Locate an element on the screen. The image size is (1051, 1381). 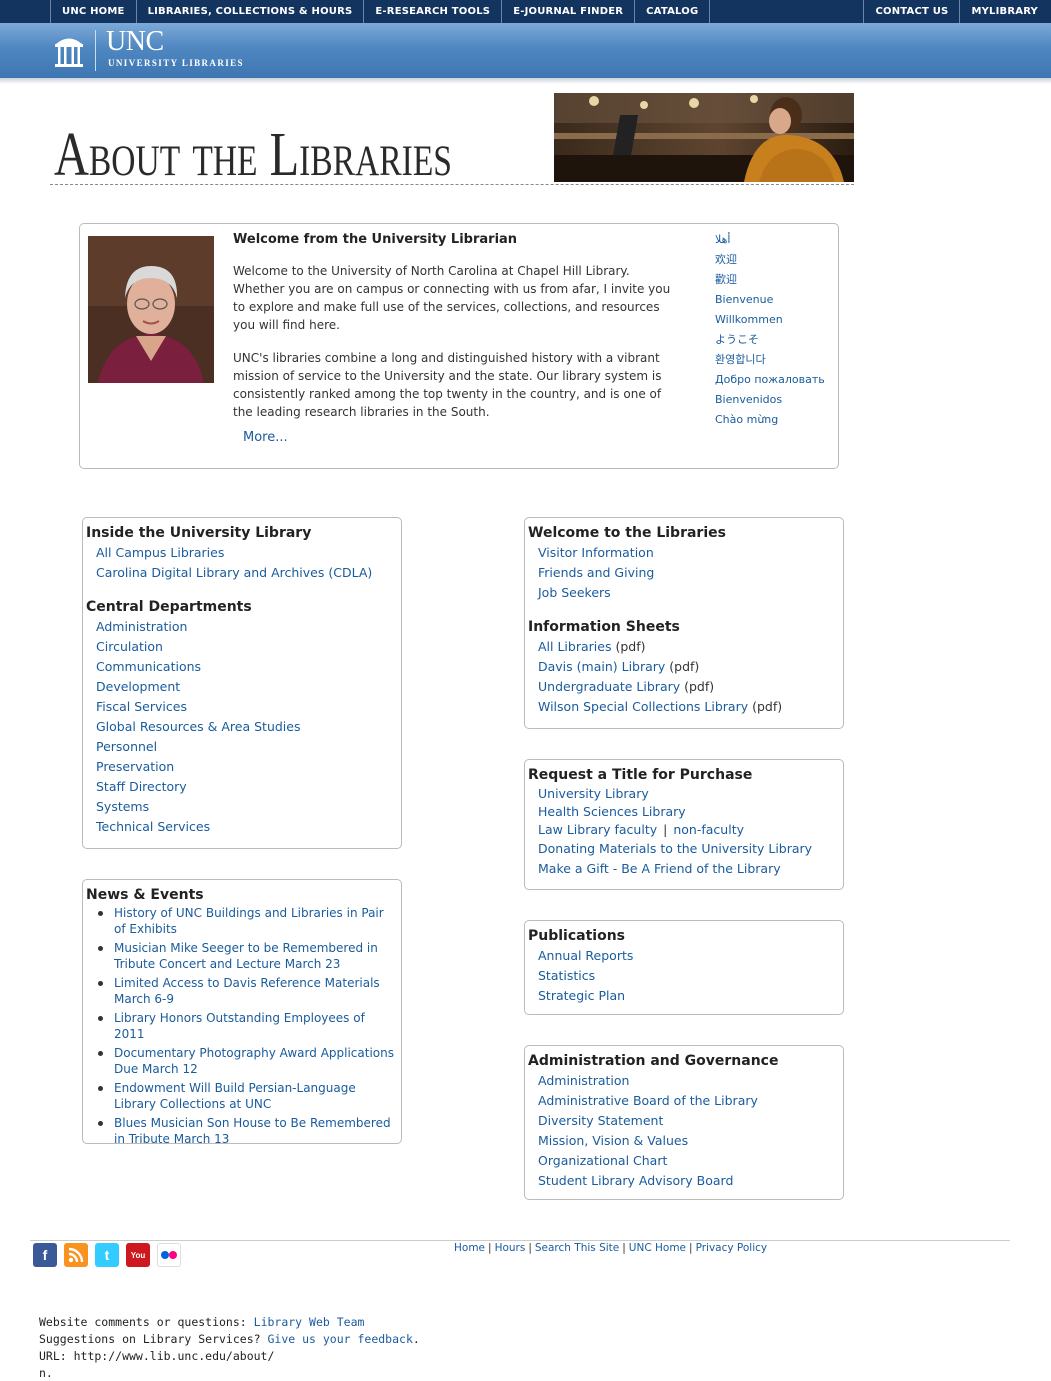
greeting-french: Bienvenue is located at coordinates (770, 300).